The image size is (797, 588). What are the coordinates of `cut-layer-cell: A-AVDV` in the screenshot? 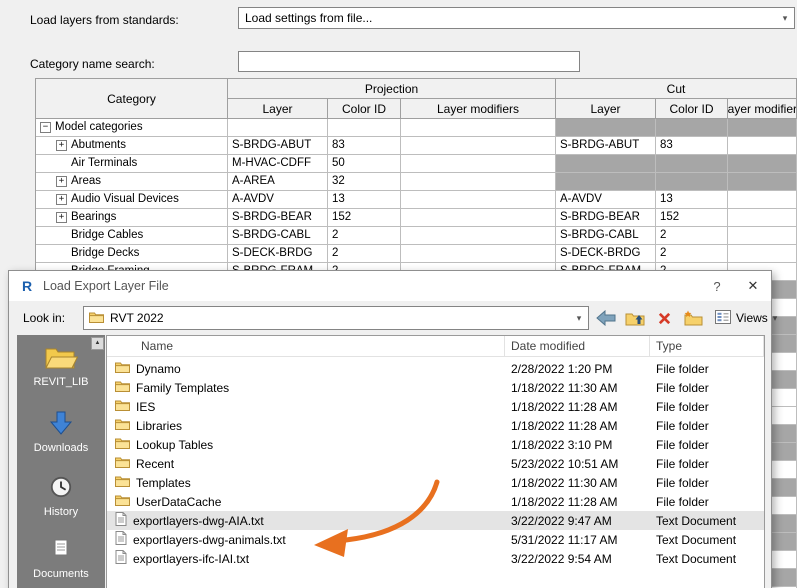 It's located at (606, 200).